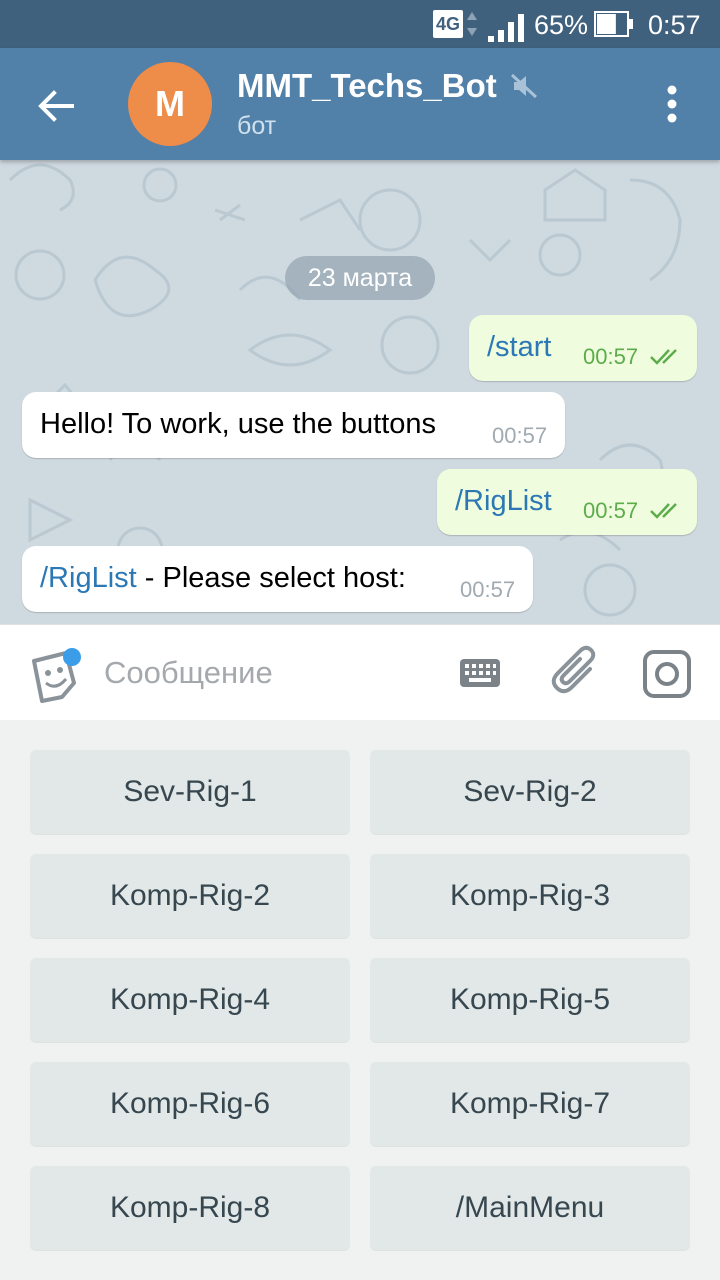 This screenshot has height=1280, width=720. I want to click on outgoing-message: /start 00:57, so click(583, 348).